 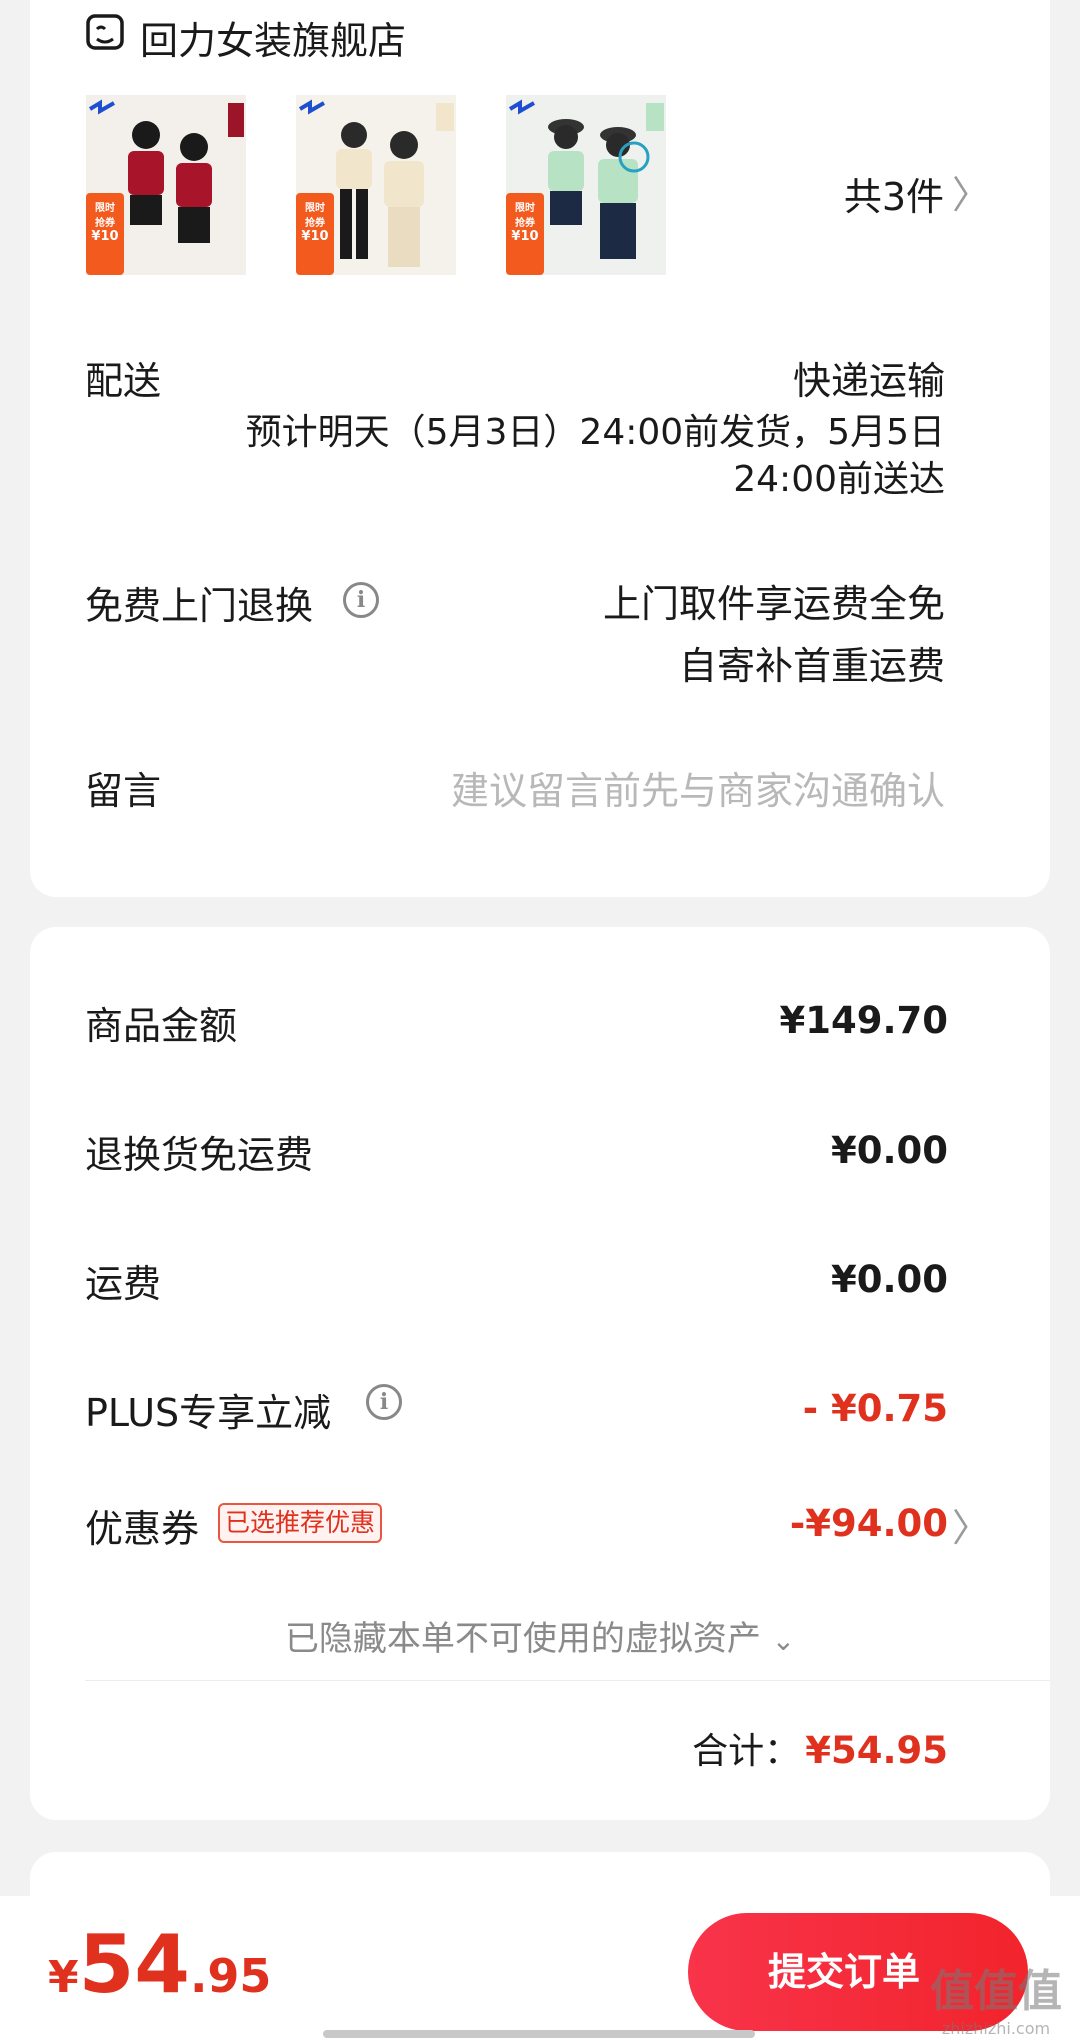 I want to click on footer-currency: ¥, so click(x=63, y=1977).